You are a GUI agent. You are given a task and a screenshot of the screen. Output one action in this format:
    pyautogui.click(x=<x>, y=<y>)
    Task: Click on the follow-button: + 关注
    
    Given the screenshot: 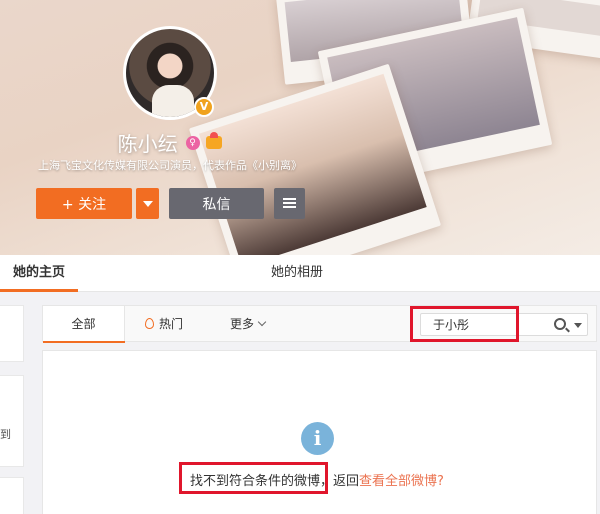 What is the action you would take?
    pyautogui.click(x=84, y=203)
    